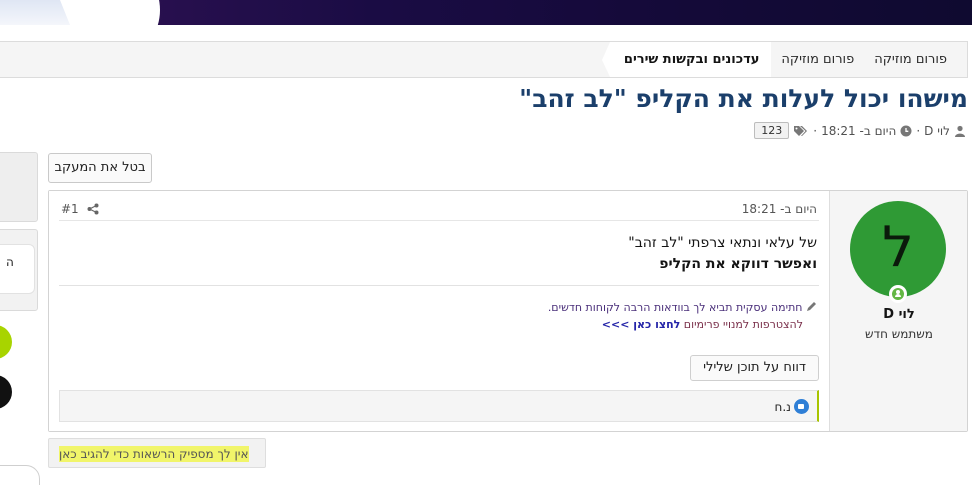 The height and width of the screenshot is (485, 972). What do you see at coordinates (682, 324) in the screenshot?
I see `signature-line-2: להצטרפות למנויי פרימיום לחצו כאן >>>` at bounding box center [682, 324].